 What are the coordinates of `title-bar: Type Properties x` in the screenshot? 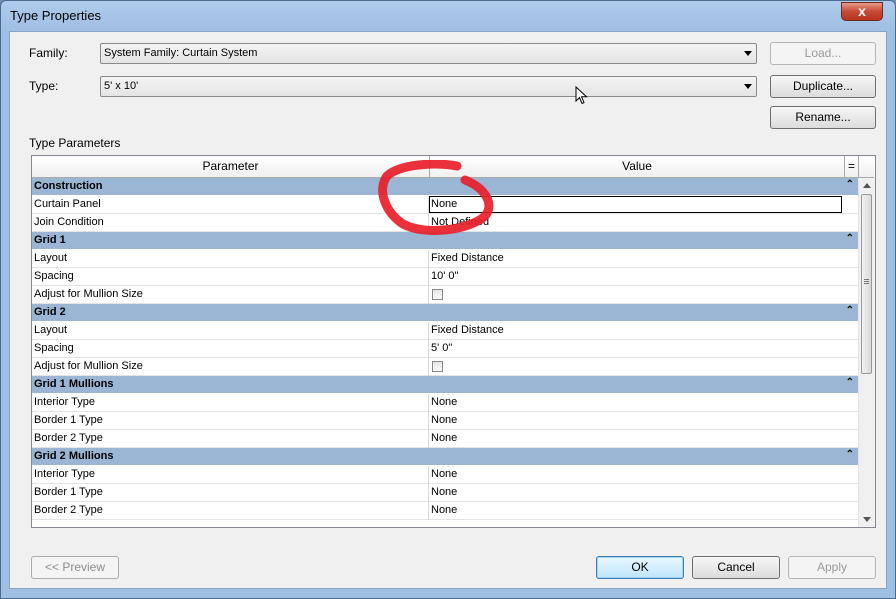 It's located at (448, 16).